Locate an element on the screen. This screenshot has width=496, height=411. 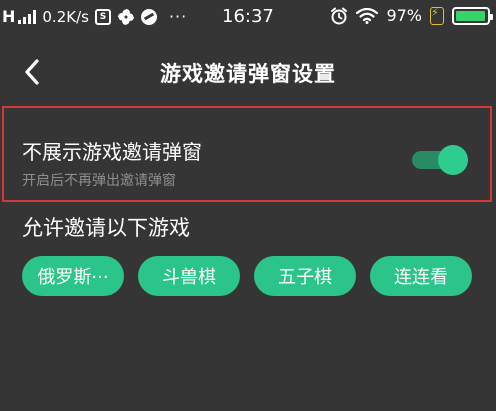
allowed-games-list: 俄罗斯··· 斗兽棋 五子棋 连连看 is located at coordinates (247, 276).